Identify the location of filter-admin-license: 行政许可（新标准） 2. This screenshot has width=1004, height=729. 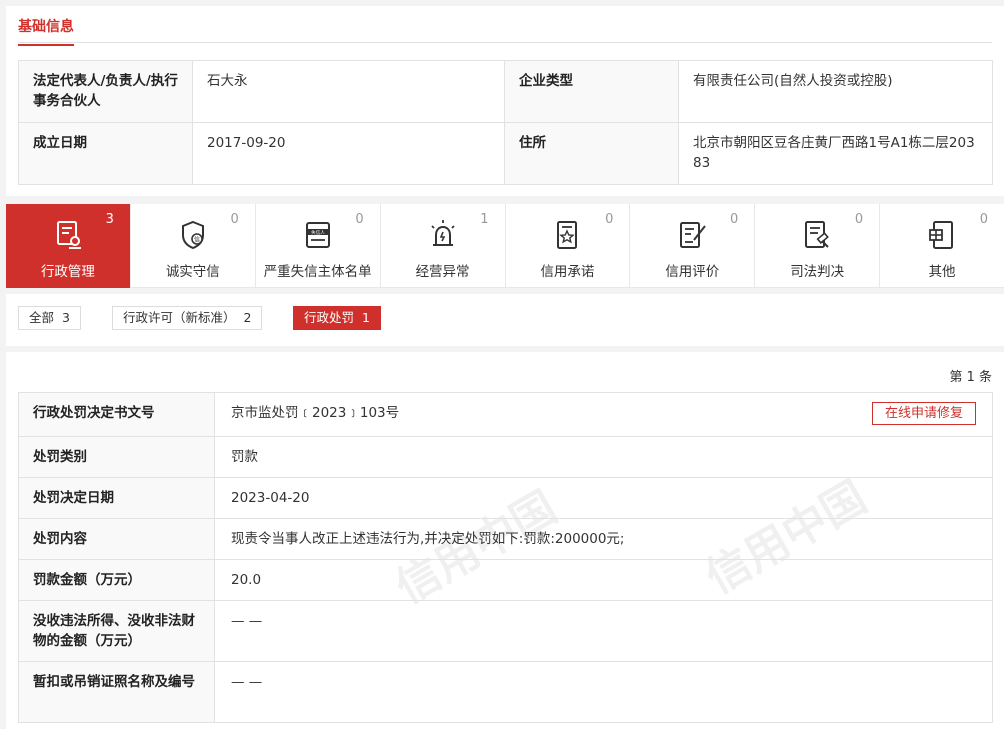
(187, 318).